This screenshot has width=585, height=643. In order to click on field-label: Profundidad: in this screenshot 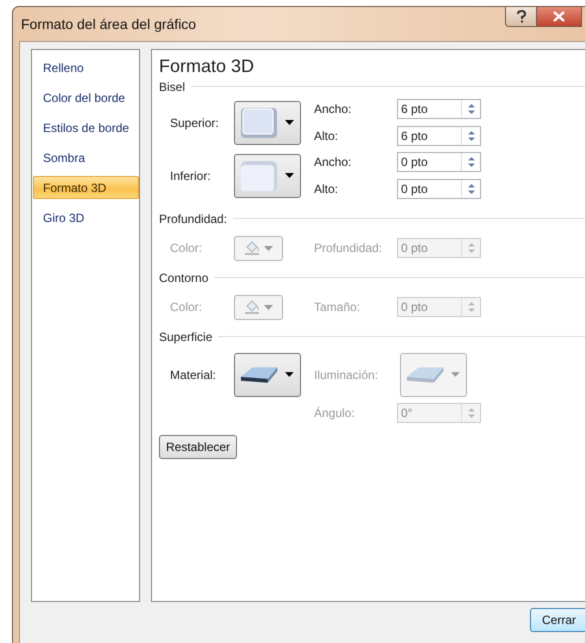, I will do `click(349, 248)`.